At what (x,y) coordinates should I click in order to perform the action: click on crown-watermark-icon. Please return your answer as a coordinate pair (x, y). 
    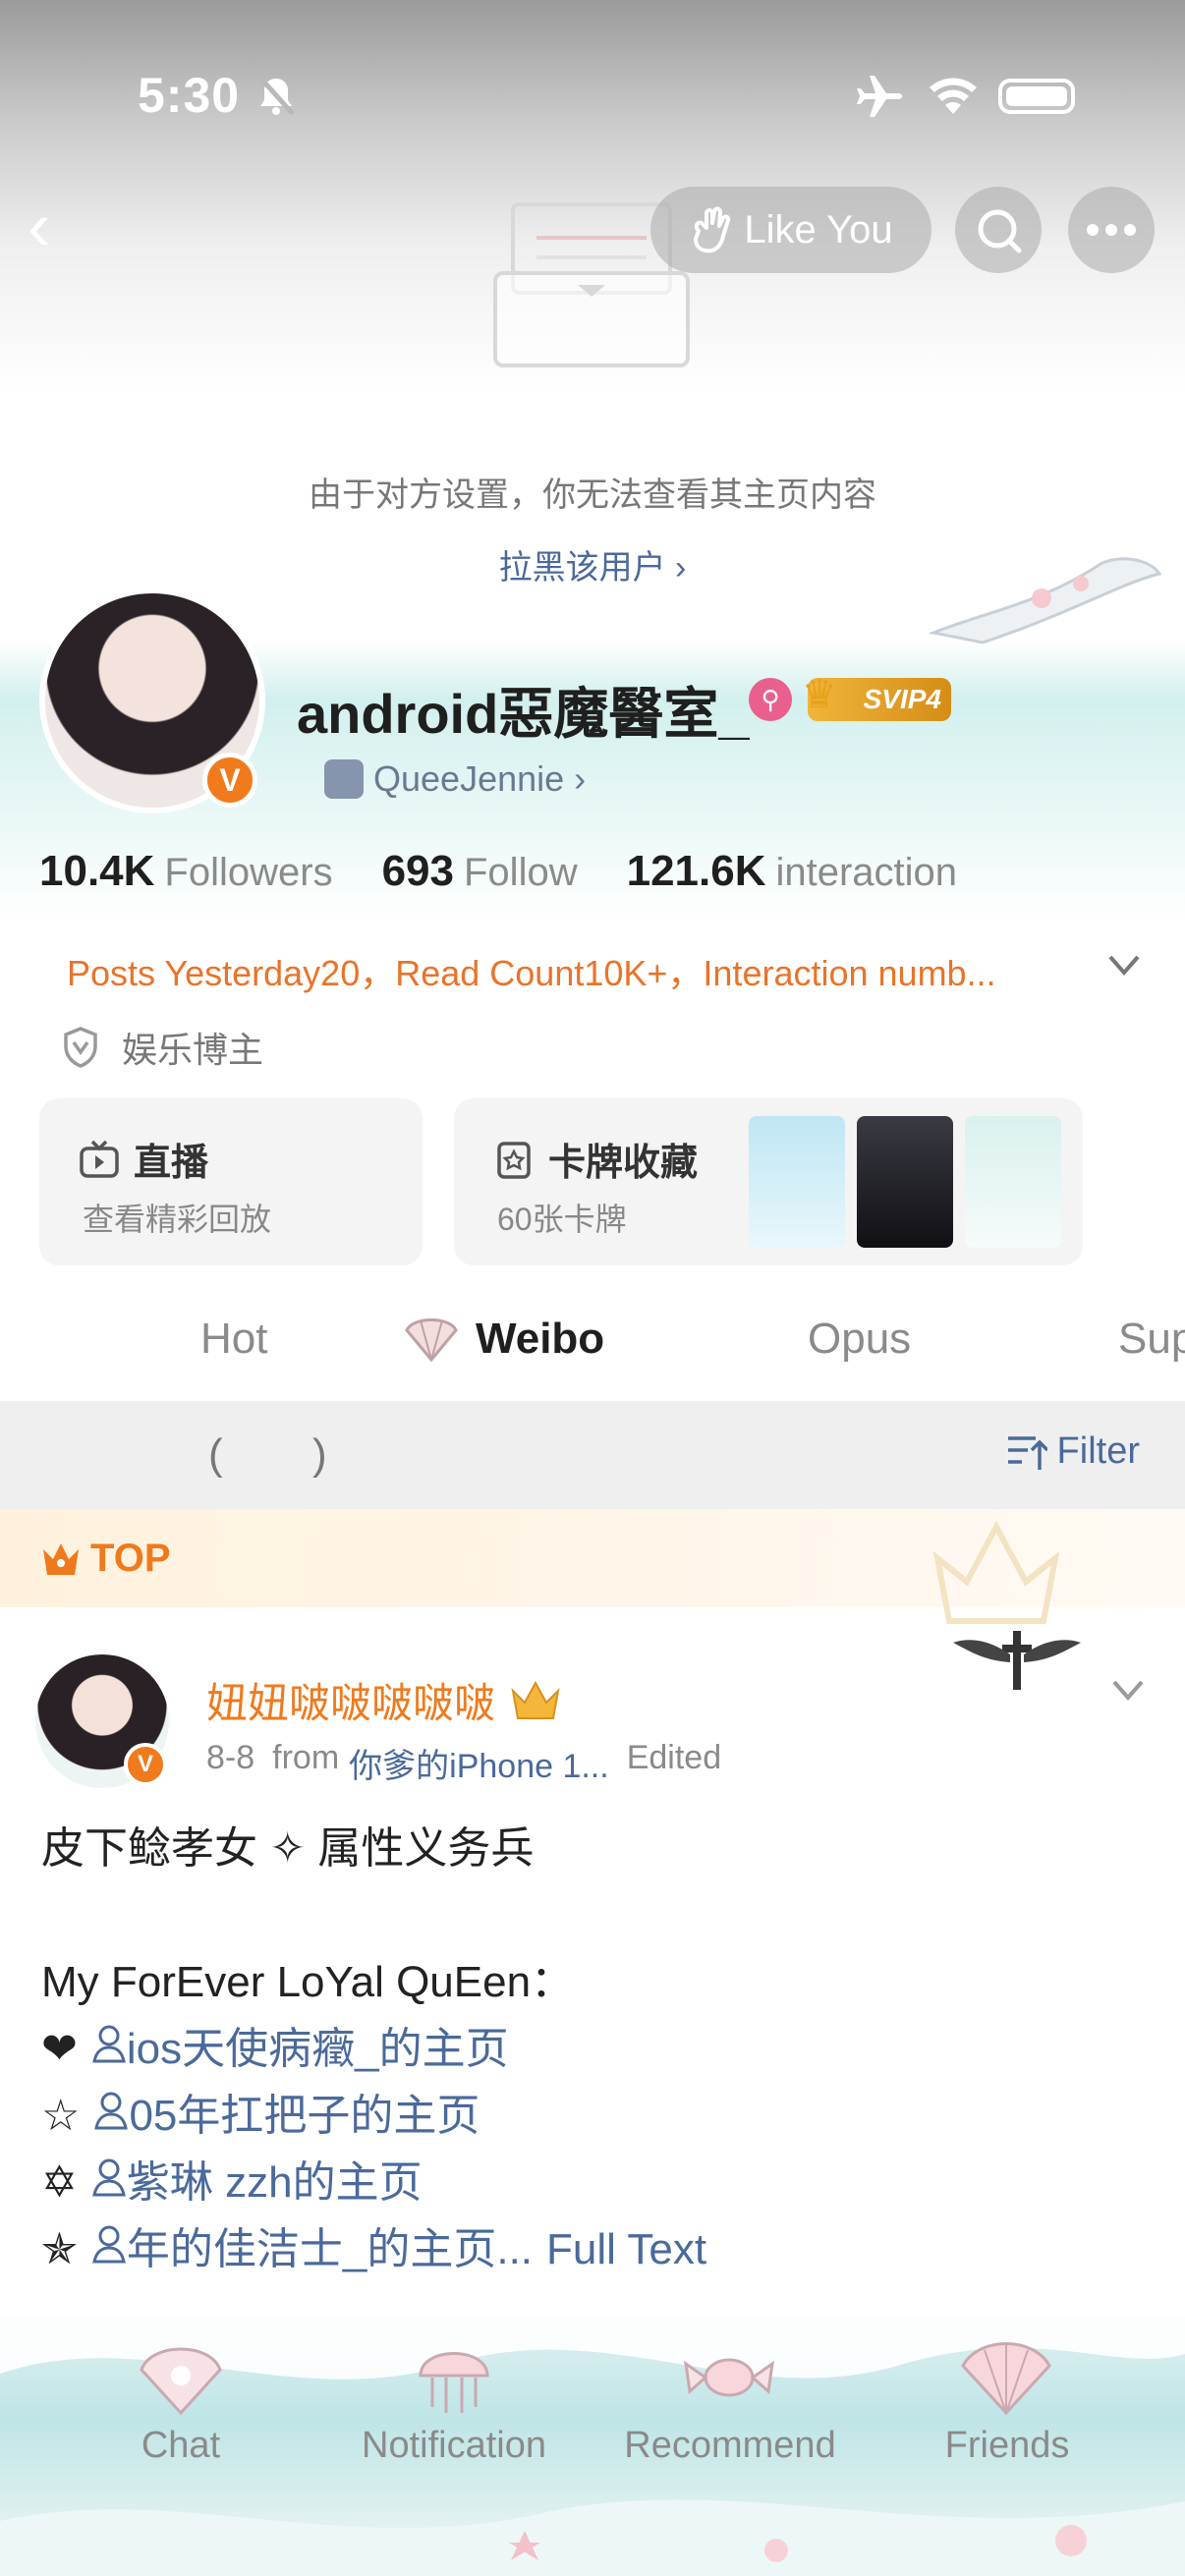
    Looking at the image, I should click on (996, 1572).